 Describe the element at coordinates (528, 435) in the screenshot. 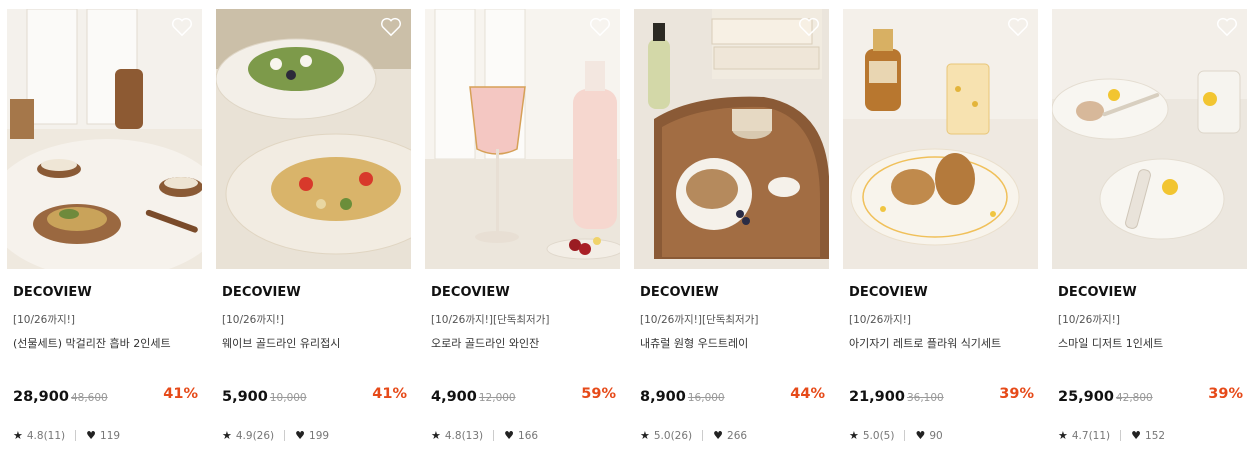

I see `like-count: 166` at that location.